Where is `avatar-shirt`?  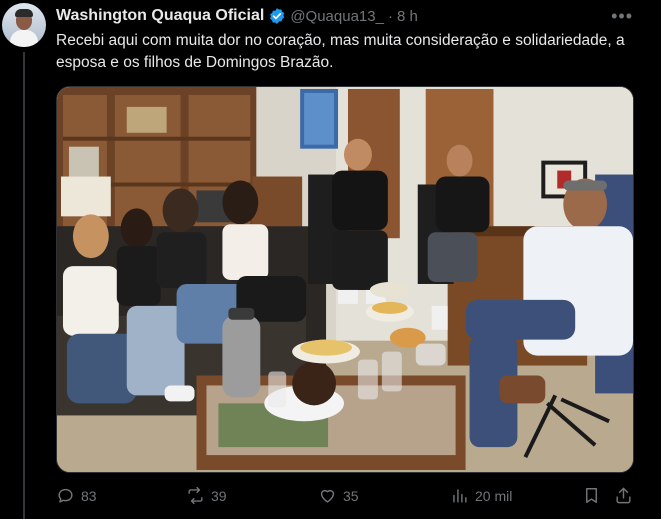
avatar-shirt is located at coordinates (24, 38).